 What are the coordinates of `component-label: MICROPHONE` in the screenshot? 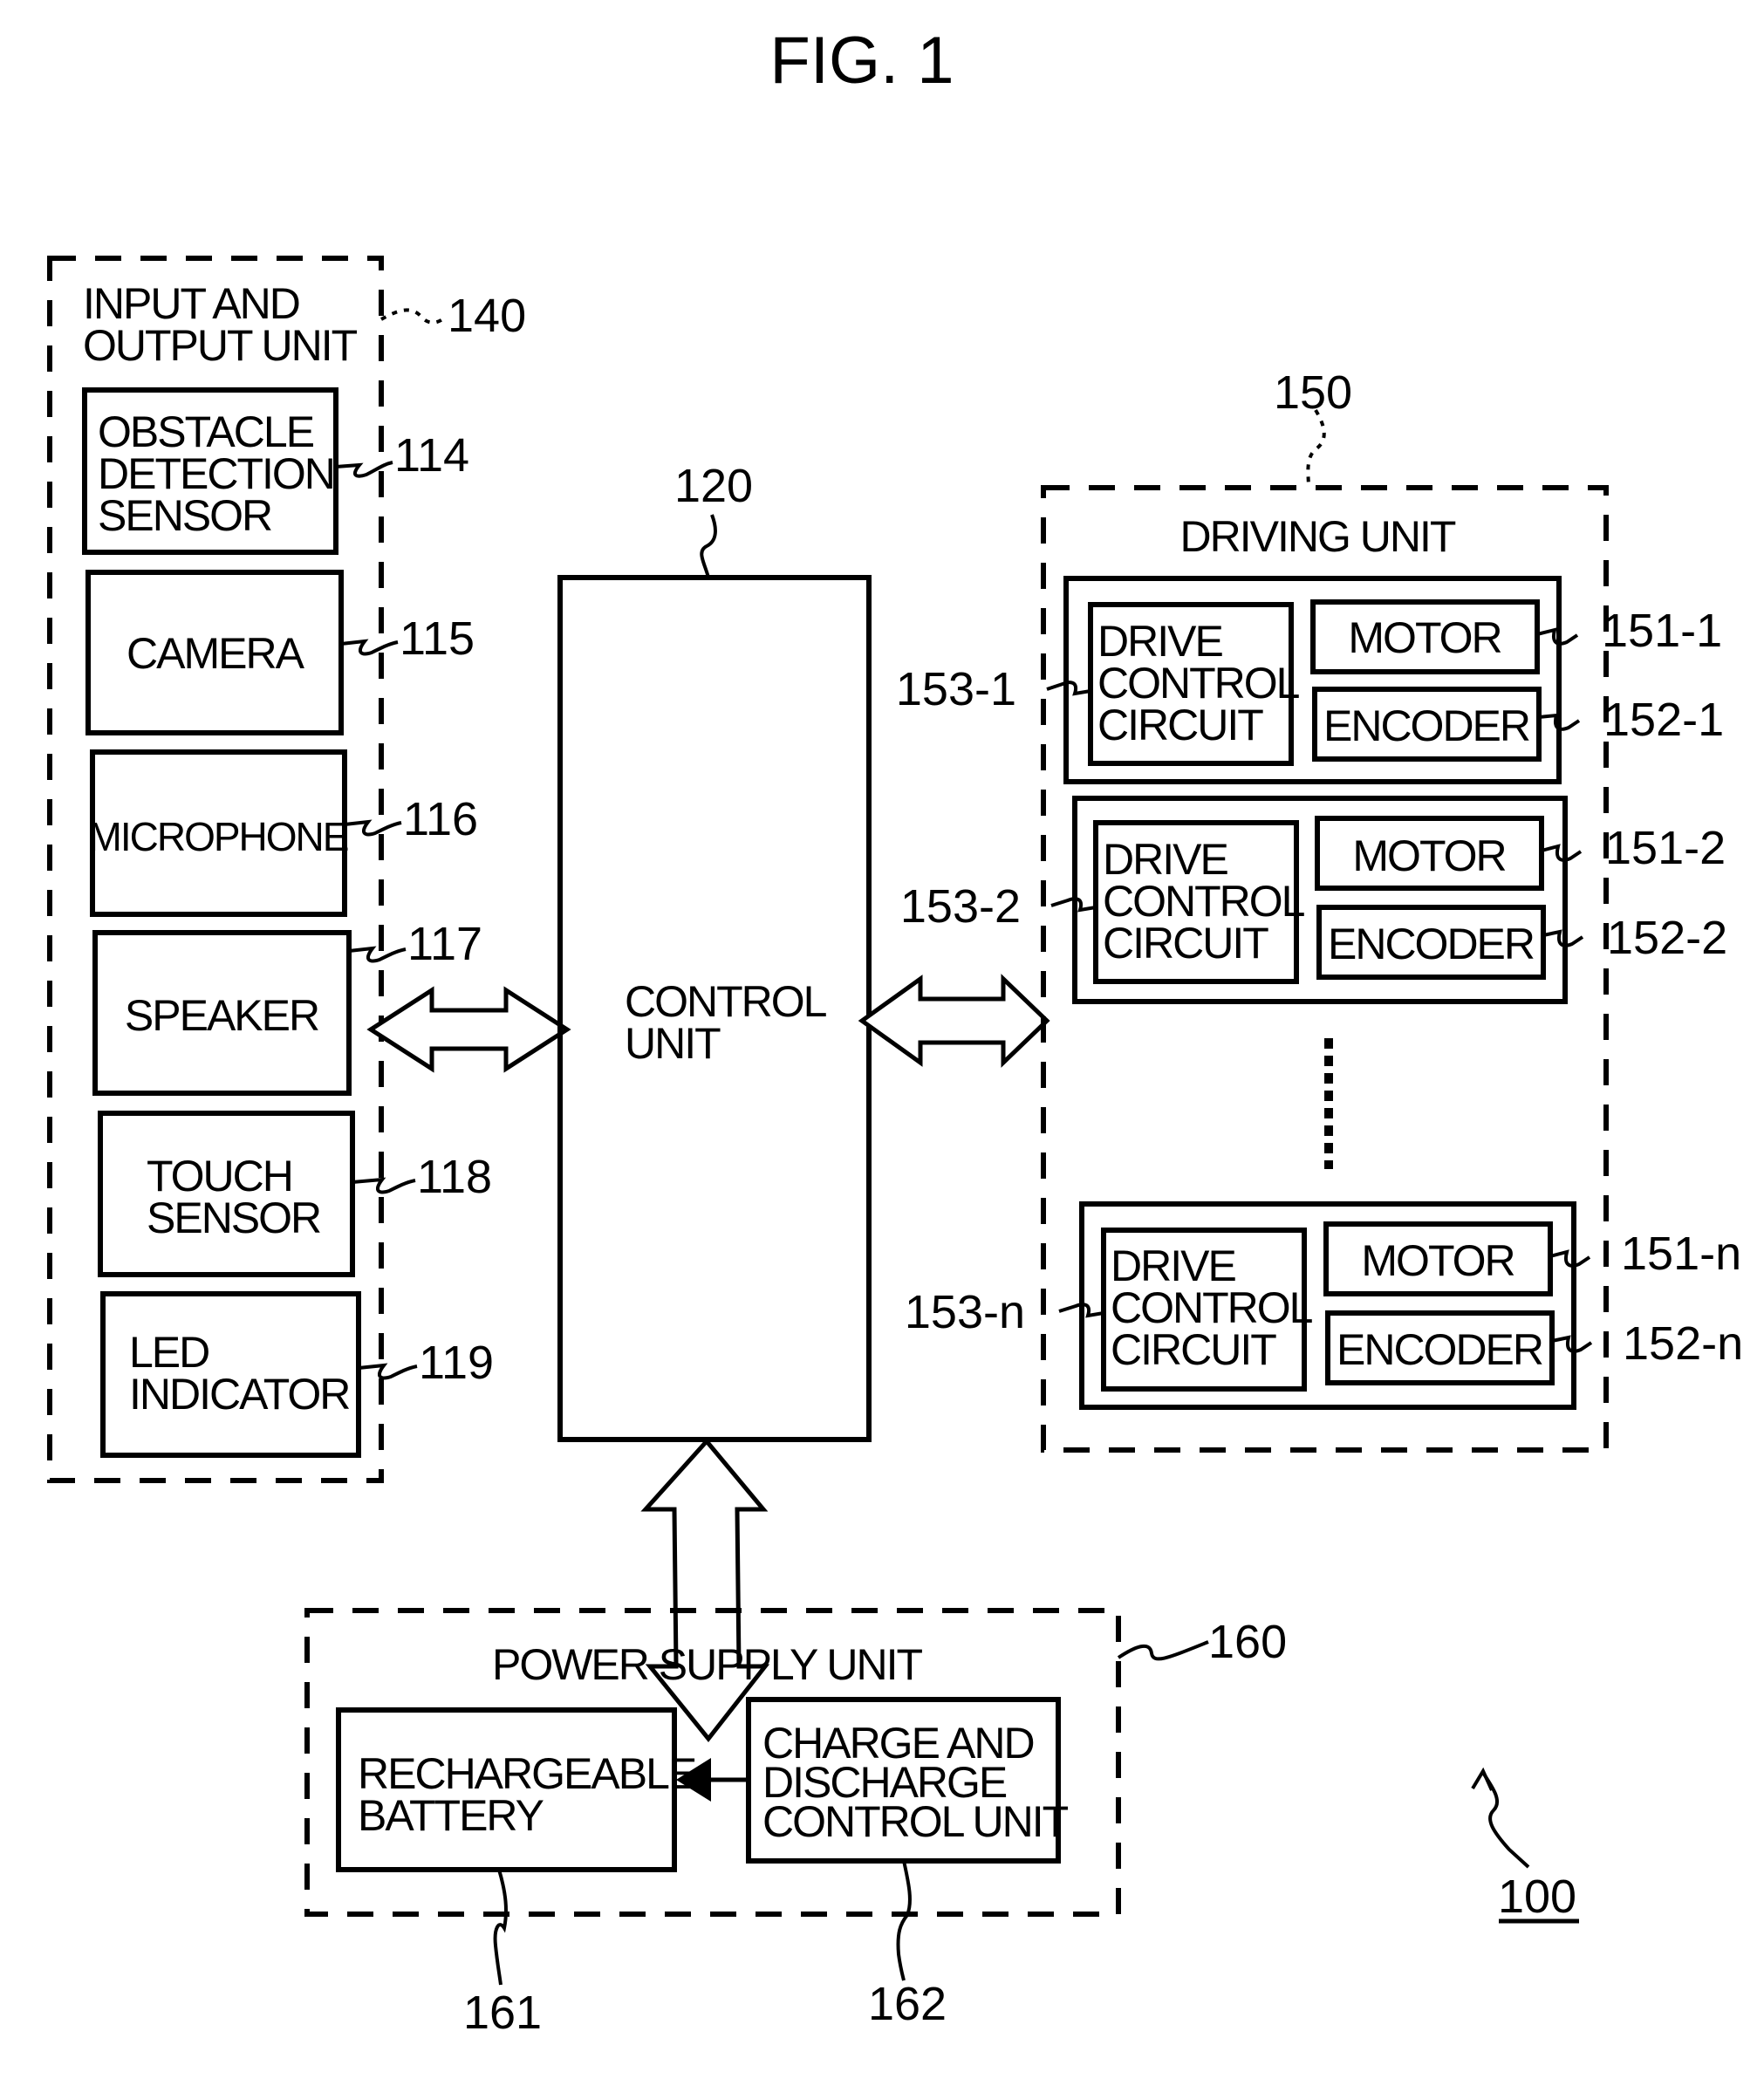 It's located at (219, 836).